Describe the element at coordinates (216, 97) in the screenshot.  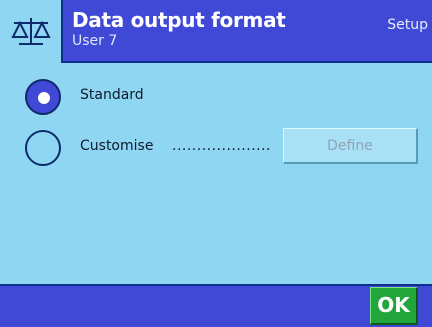
I see `option-standard: Standard` at that location.